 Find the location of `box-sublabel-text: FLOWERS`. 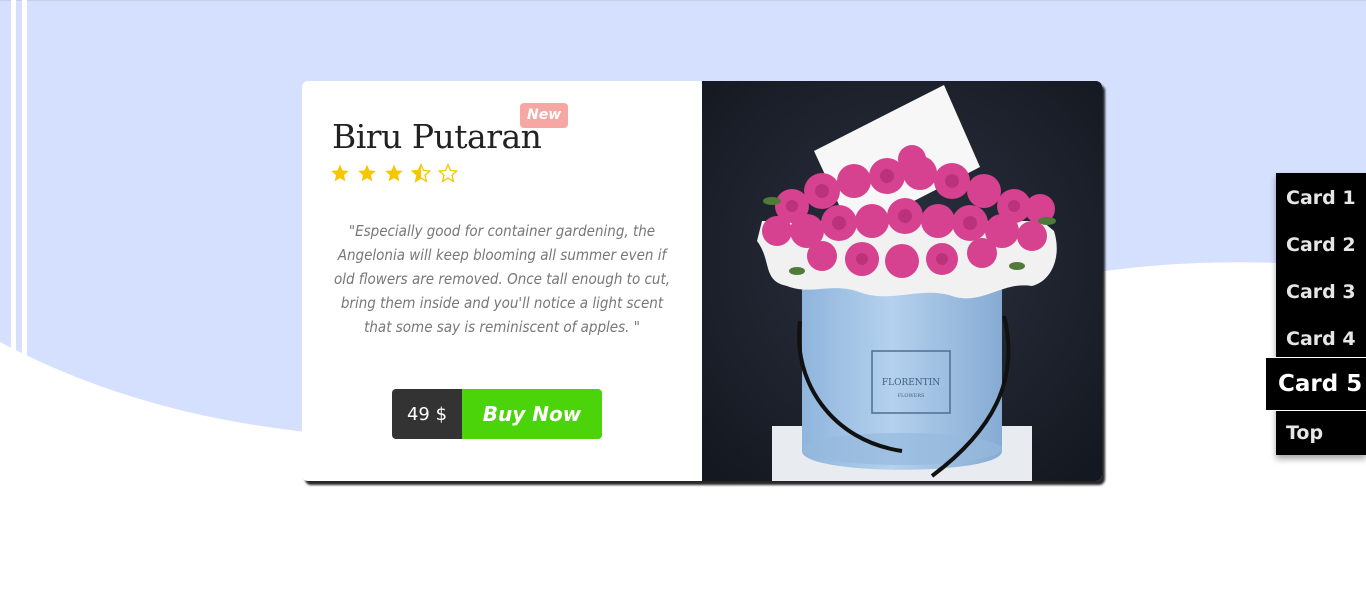

box-sublabel-text: FLOWERS is located at coordinates (911, 396).